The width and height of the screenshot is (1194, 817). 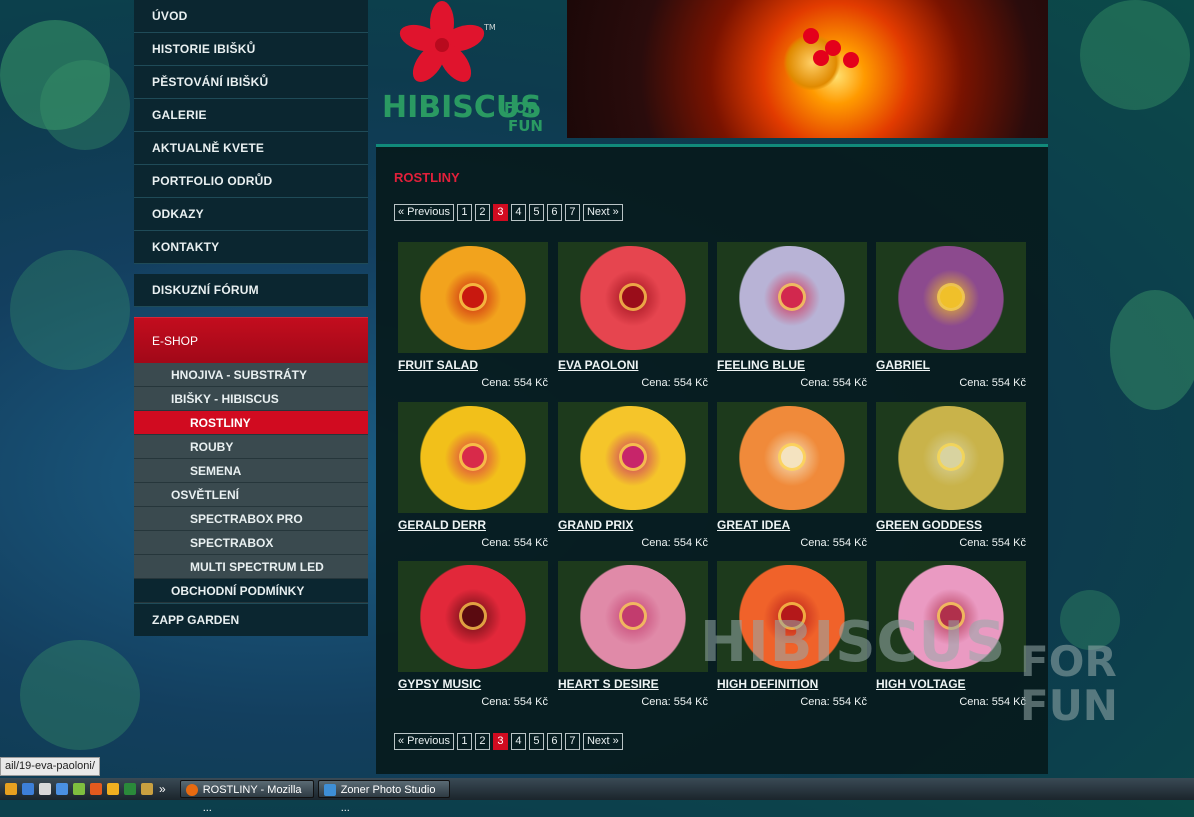 I want to click on product-card: HIGH VOLTAGE Cena: 554 Kč, so click(x=951, y=634).